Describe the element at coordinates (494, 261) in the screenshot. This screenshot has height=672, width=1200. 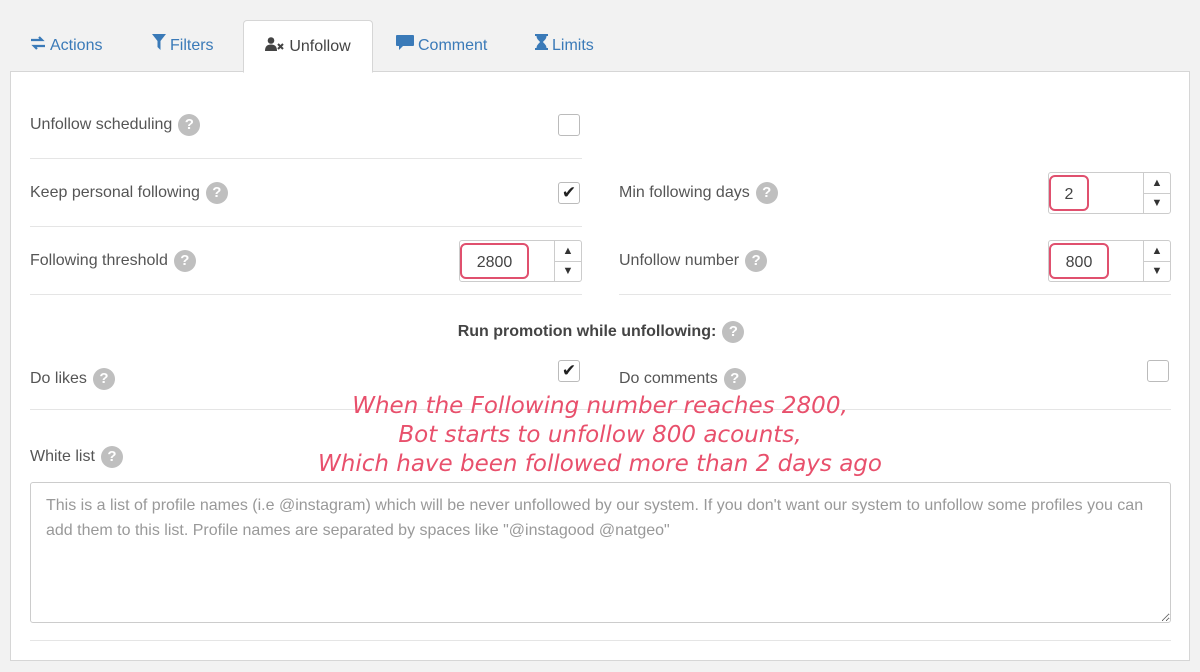
I see `following-threshold-input: 2800` at that location.